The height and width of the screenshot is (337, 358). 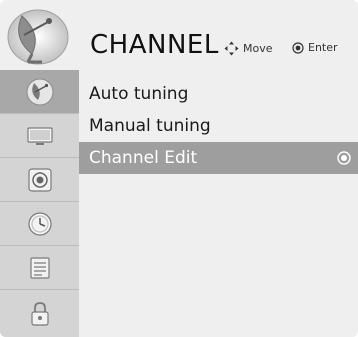 I want to click on monitor-icon, so click(x=39, y=135).